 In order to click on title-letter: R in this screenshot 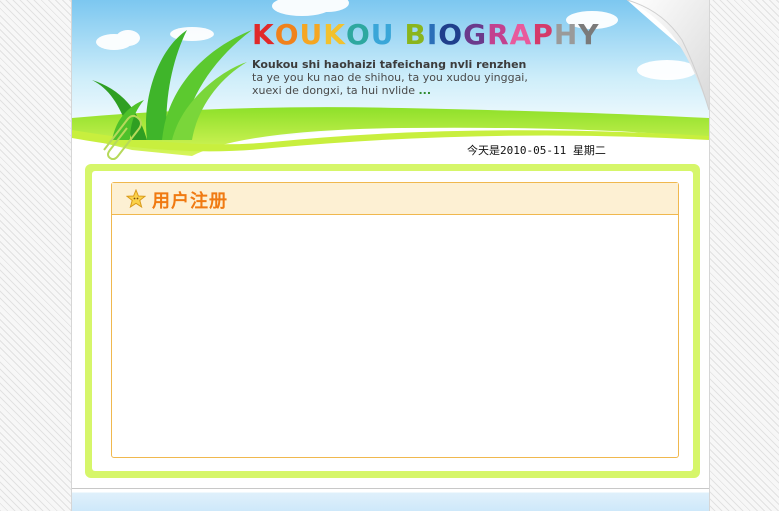, I will do `click(498, 34)`.